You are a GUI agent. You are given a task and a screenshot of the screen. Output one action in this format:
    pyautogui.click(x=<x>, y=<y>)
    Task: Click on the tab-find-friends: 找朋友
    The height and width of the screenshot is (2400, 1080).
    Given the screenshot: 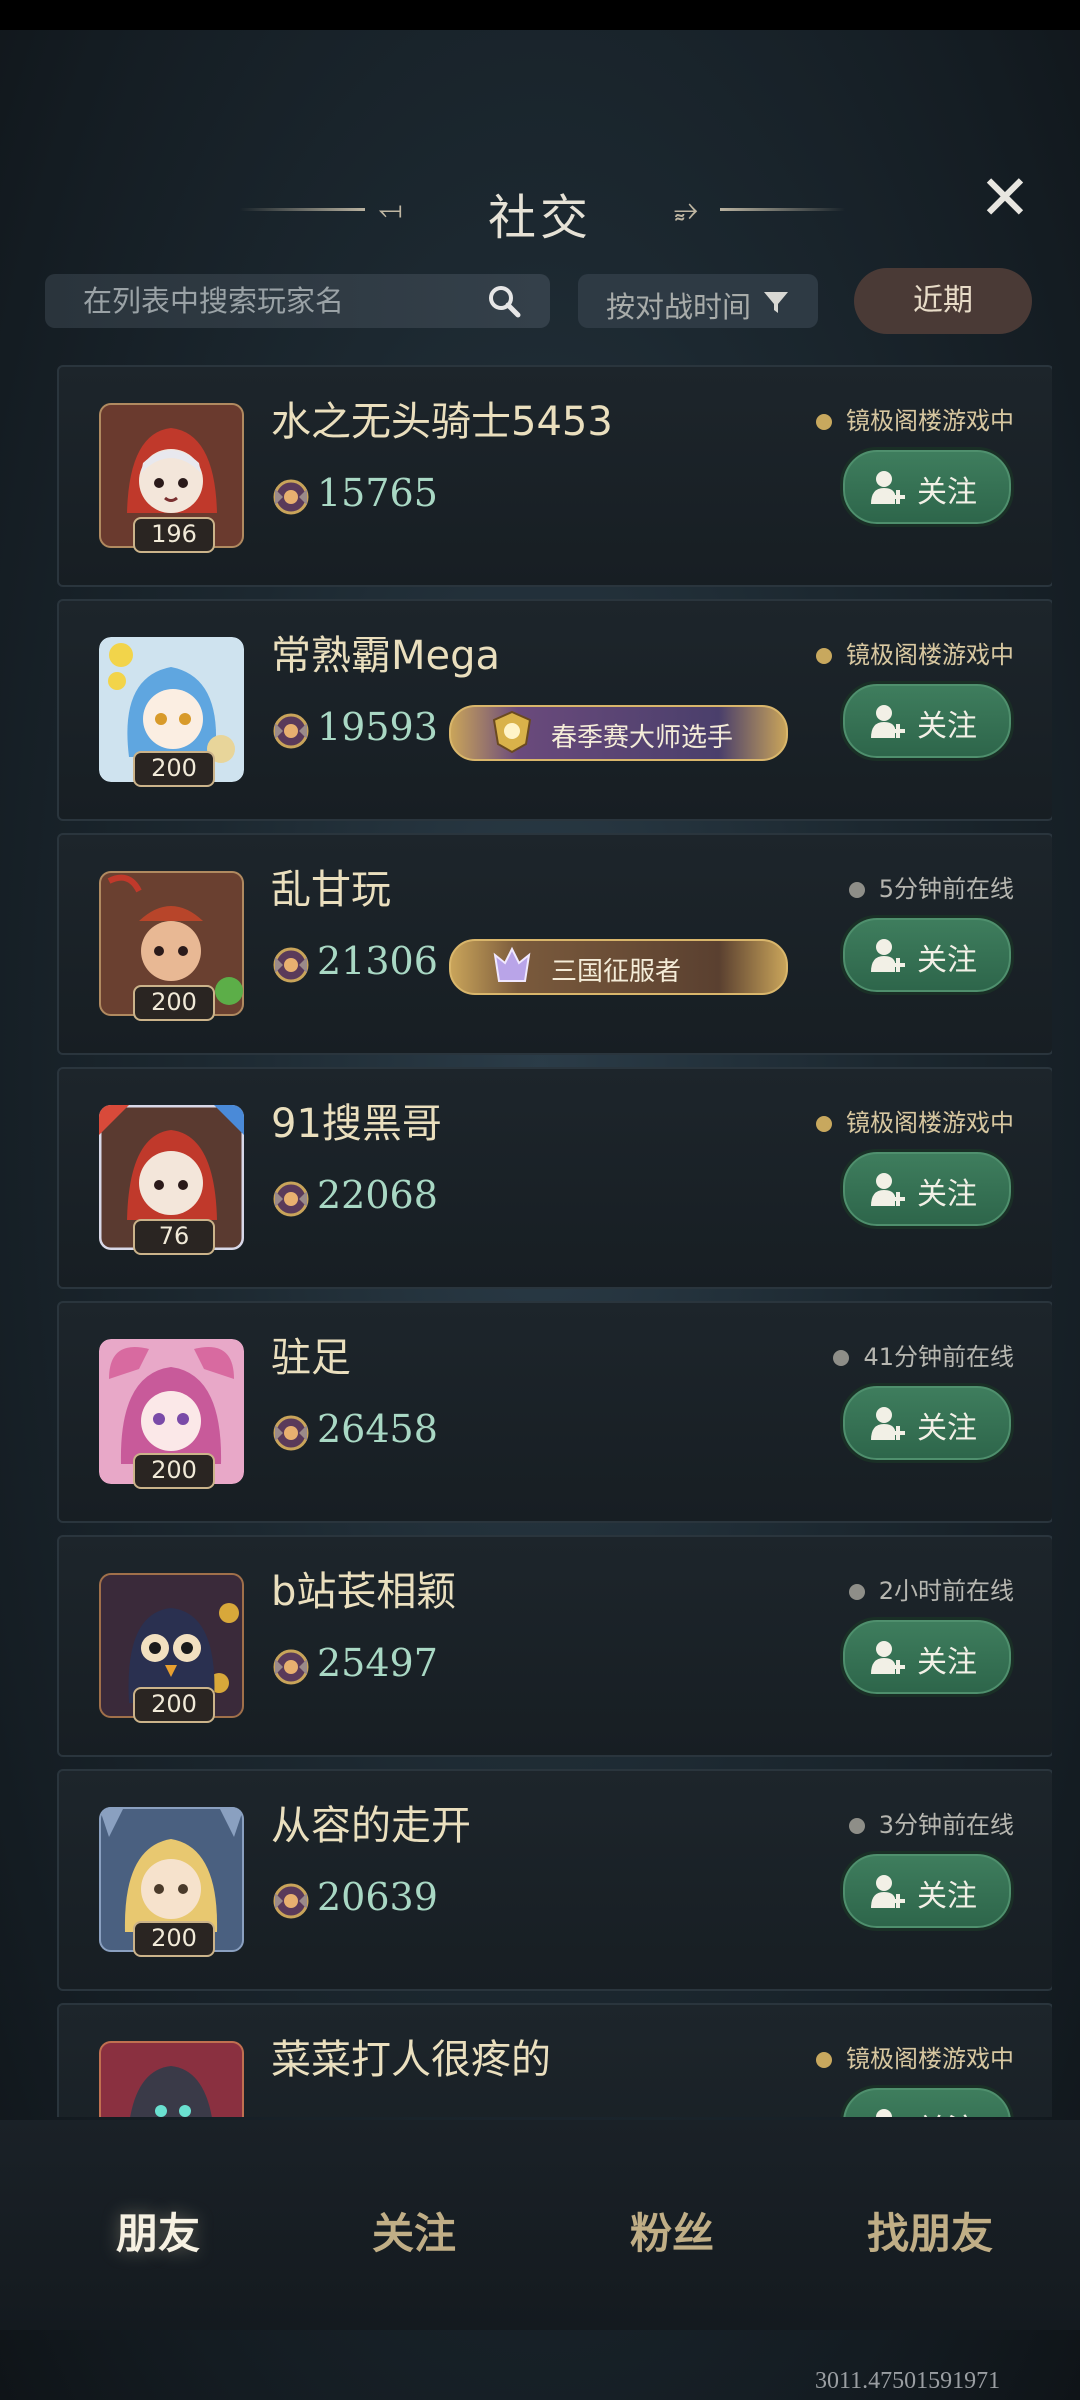 What is the action you would take?
    pyautogui.click(x=930, y=2230)
    